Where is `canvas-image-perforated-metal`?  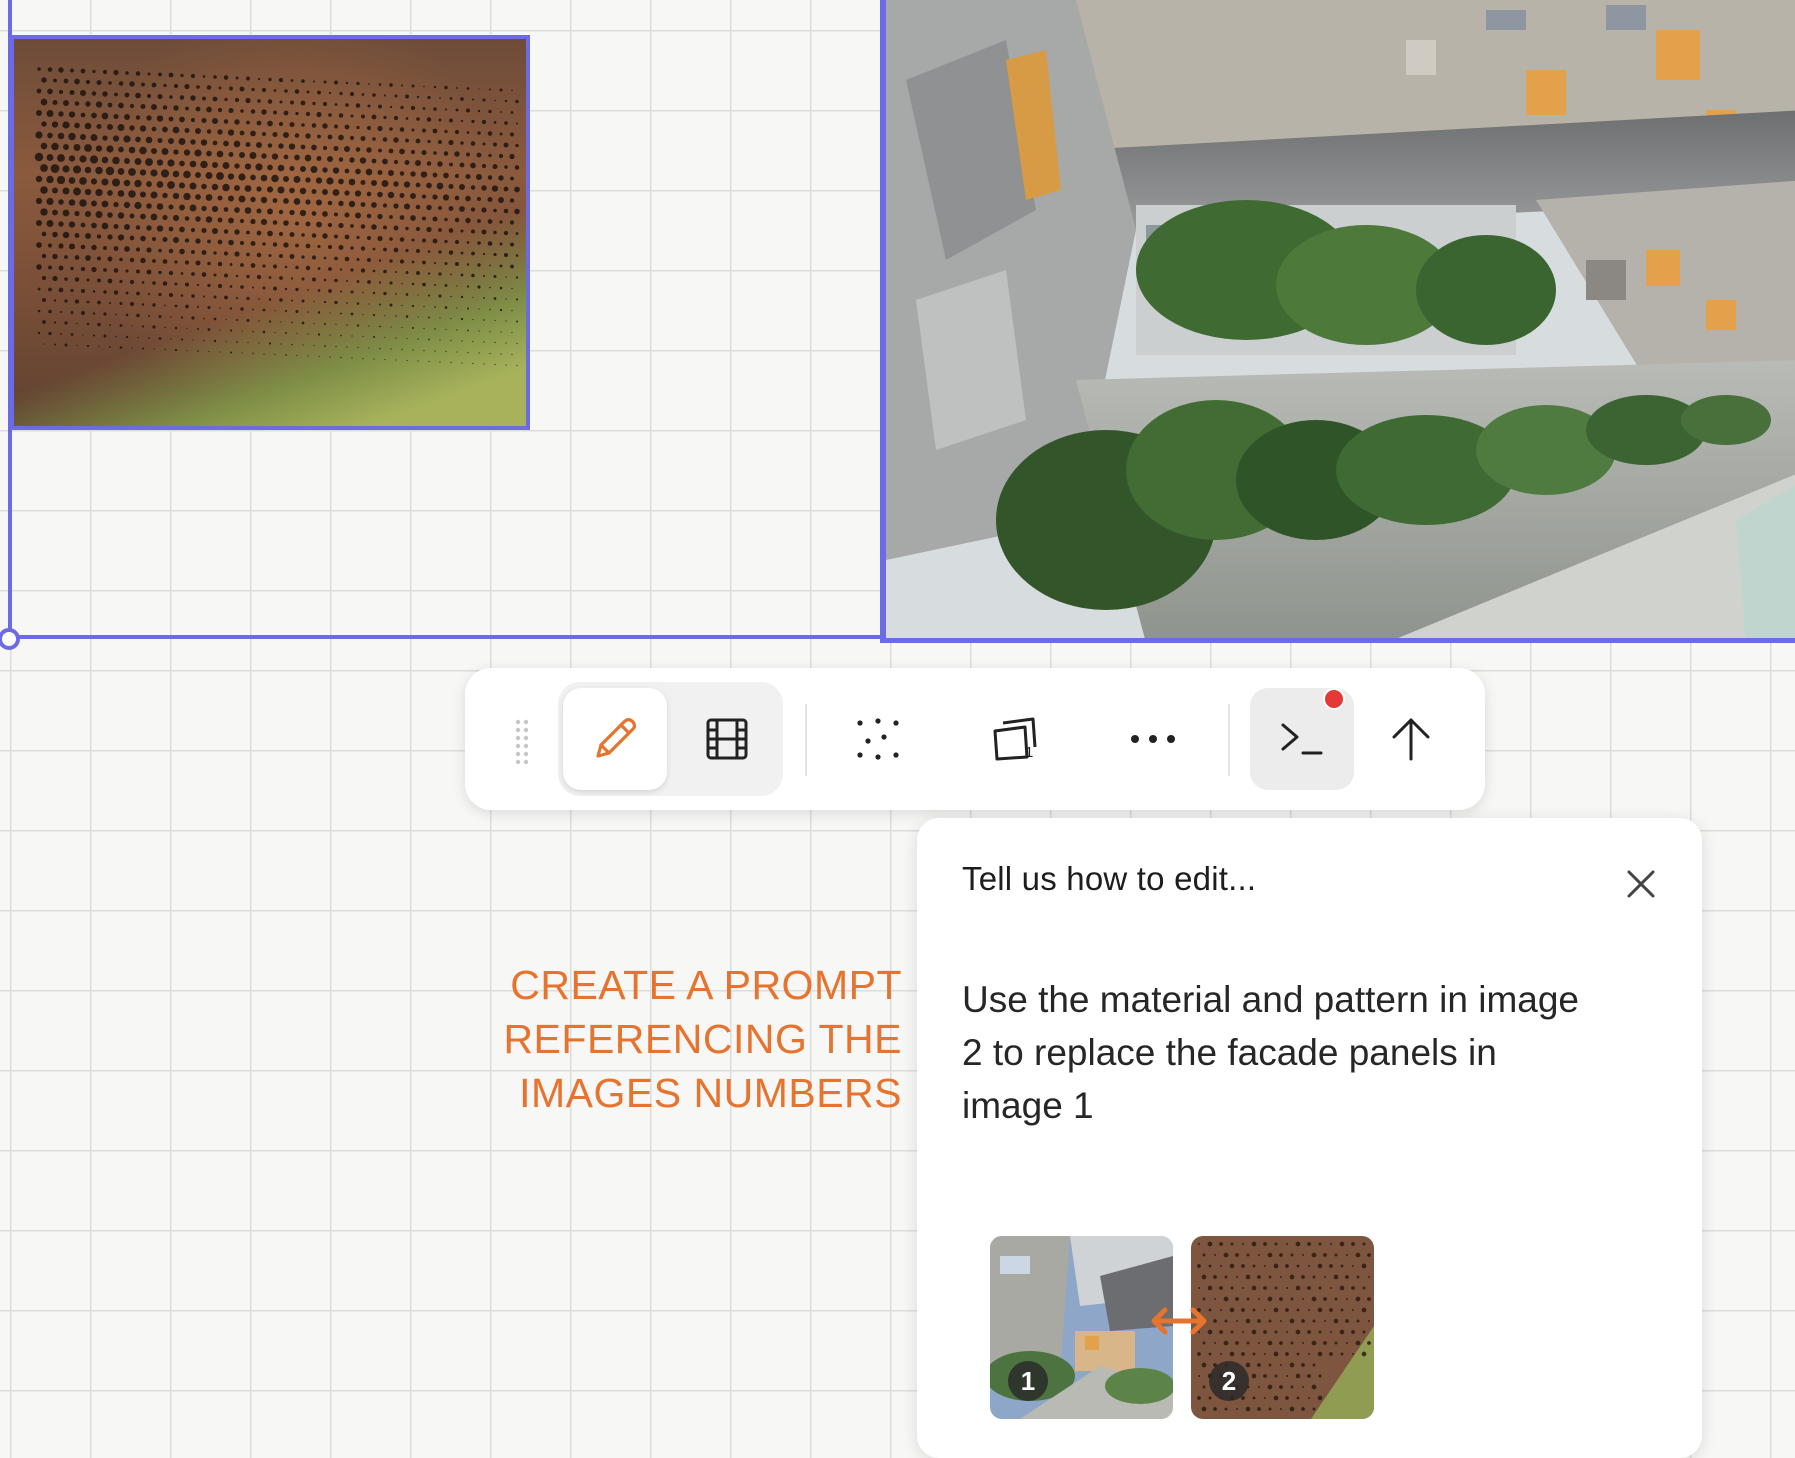
canvas-image-perforated-metal is located at coordinates (270, 232).